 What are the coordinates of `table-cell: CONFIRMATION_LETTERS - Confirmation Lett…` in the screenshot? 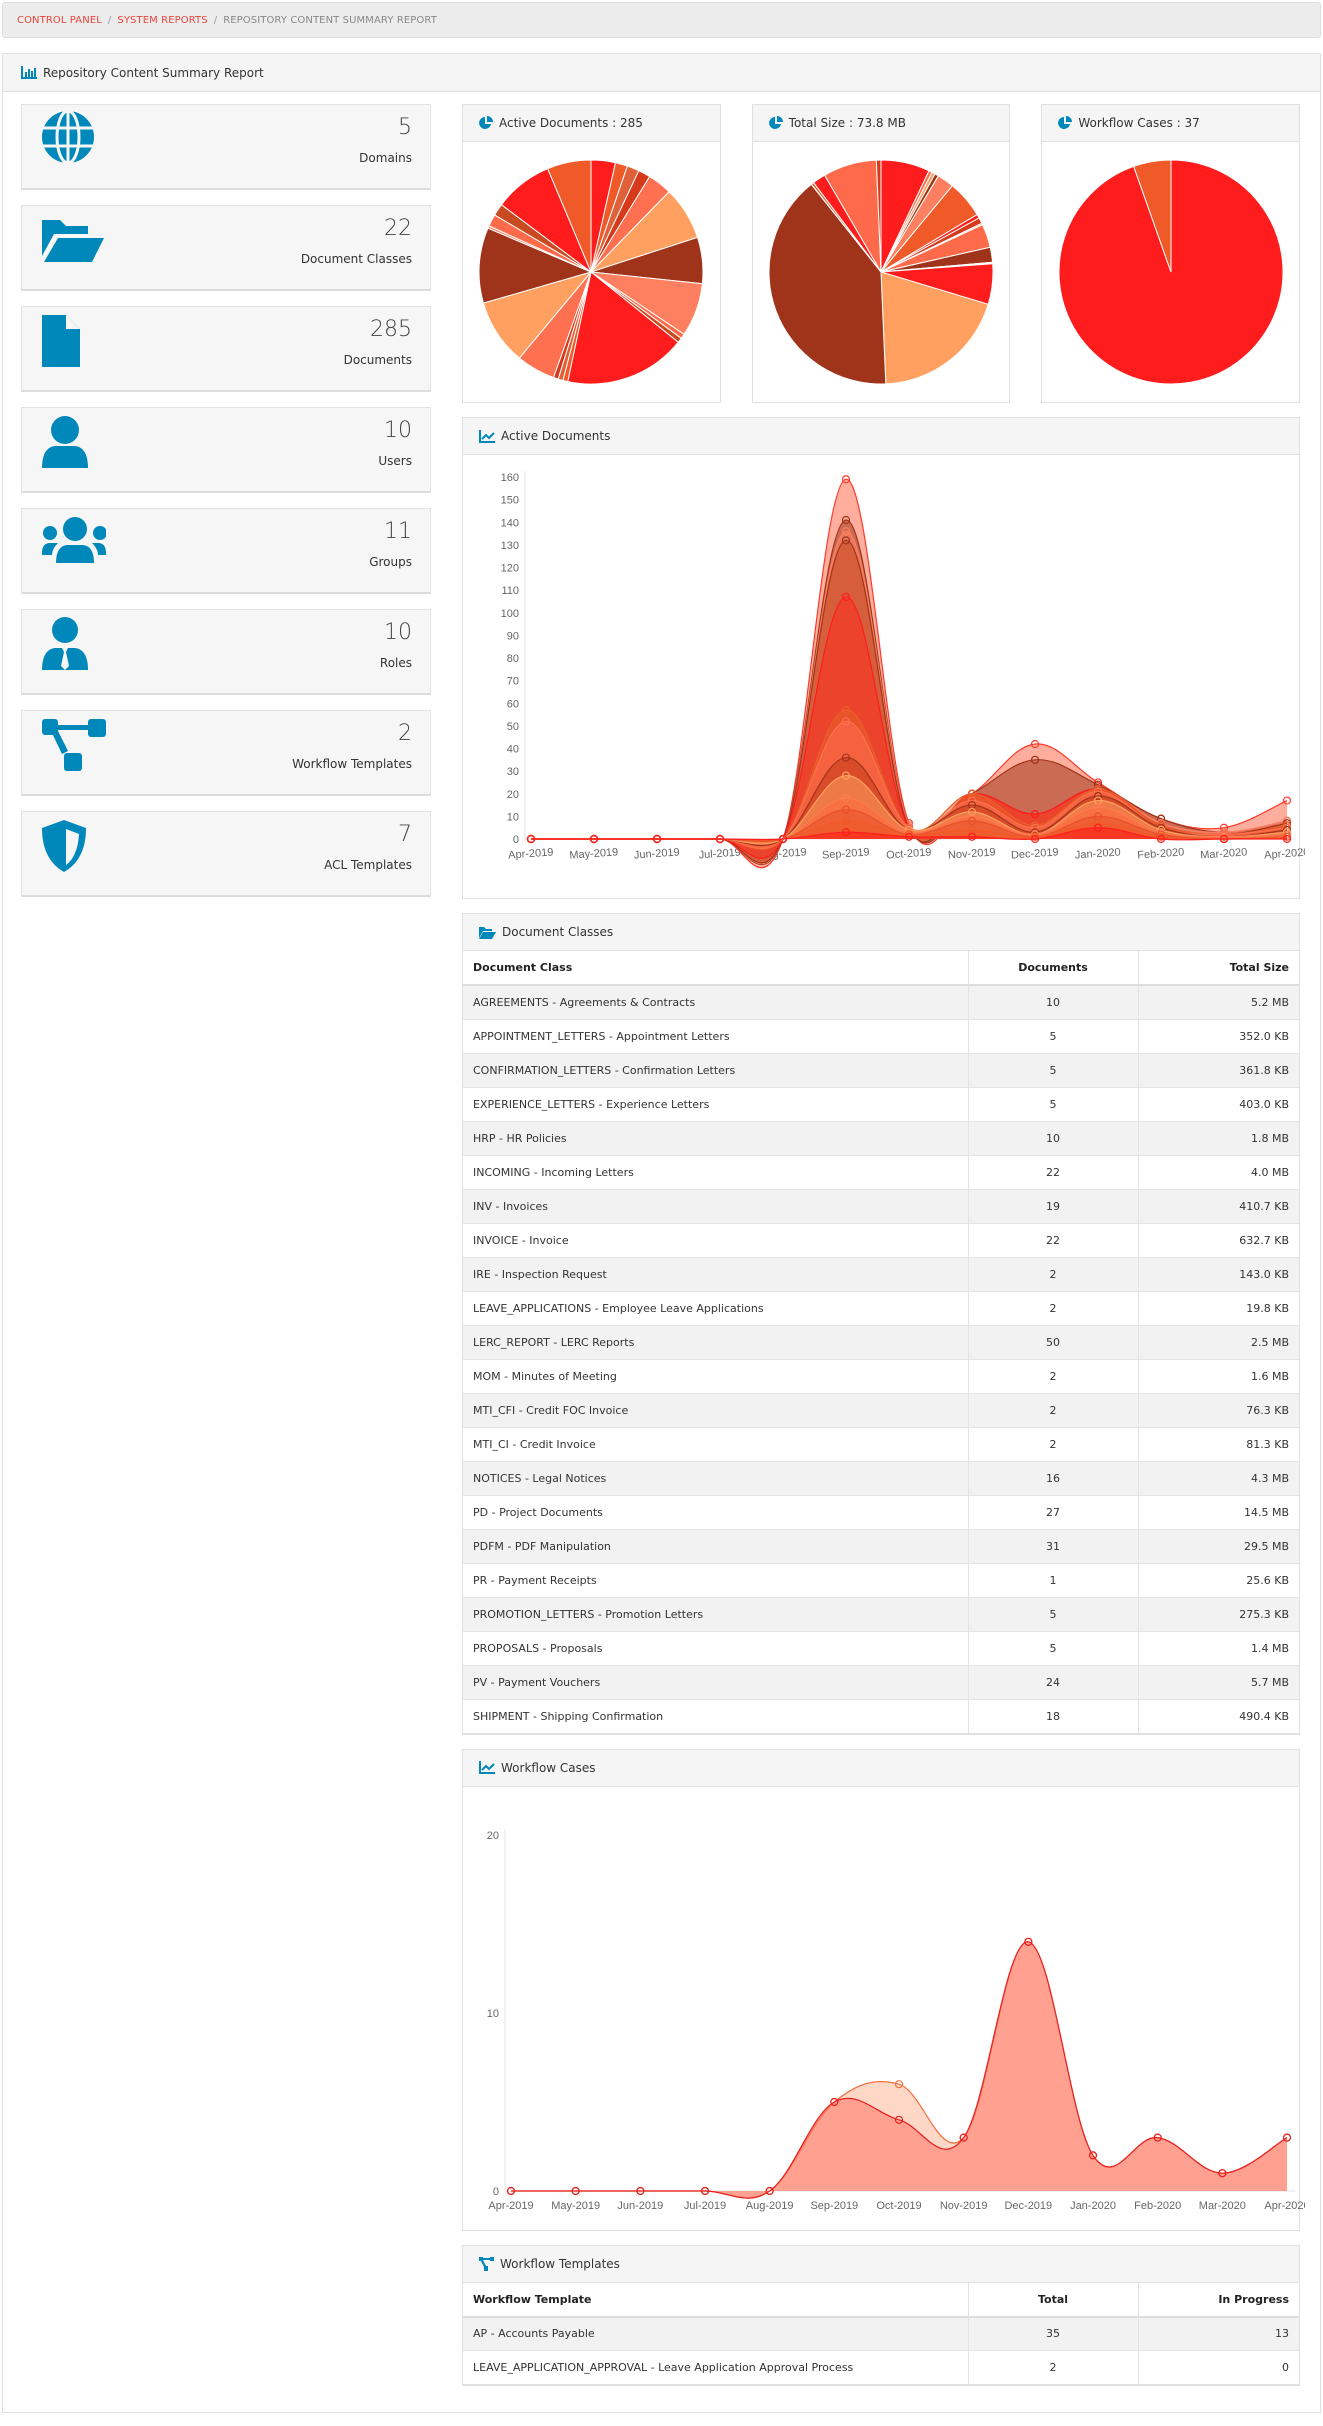 It's located at (716, 1070).